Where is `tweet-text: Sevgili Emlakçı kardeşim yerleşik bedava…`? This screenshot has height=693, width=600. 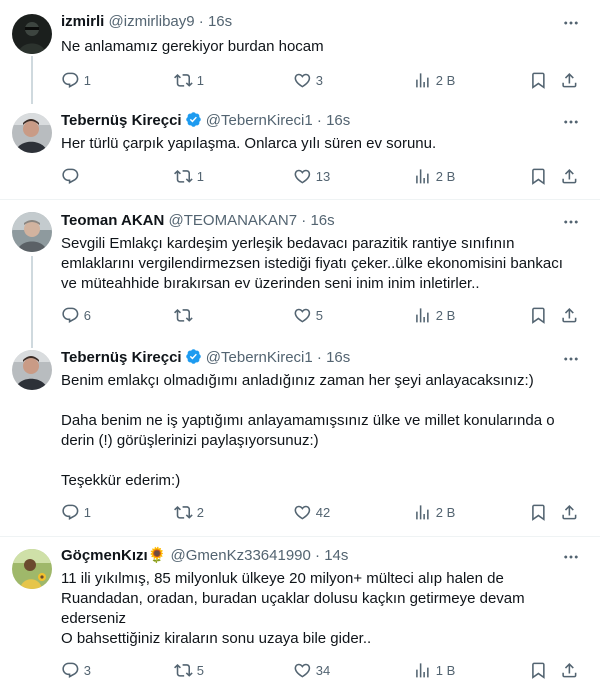 tweet-text: Sevgili Emlakçı kardeşim yerleşik bedava… is located at coordinates (312, 263).